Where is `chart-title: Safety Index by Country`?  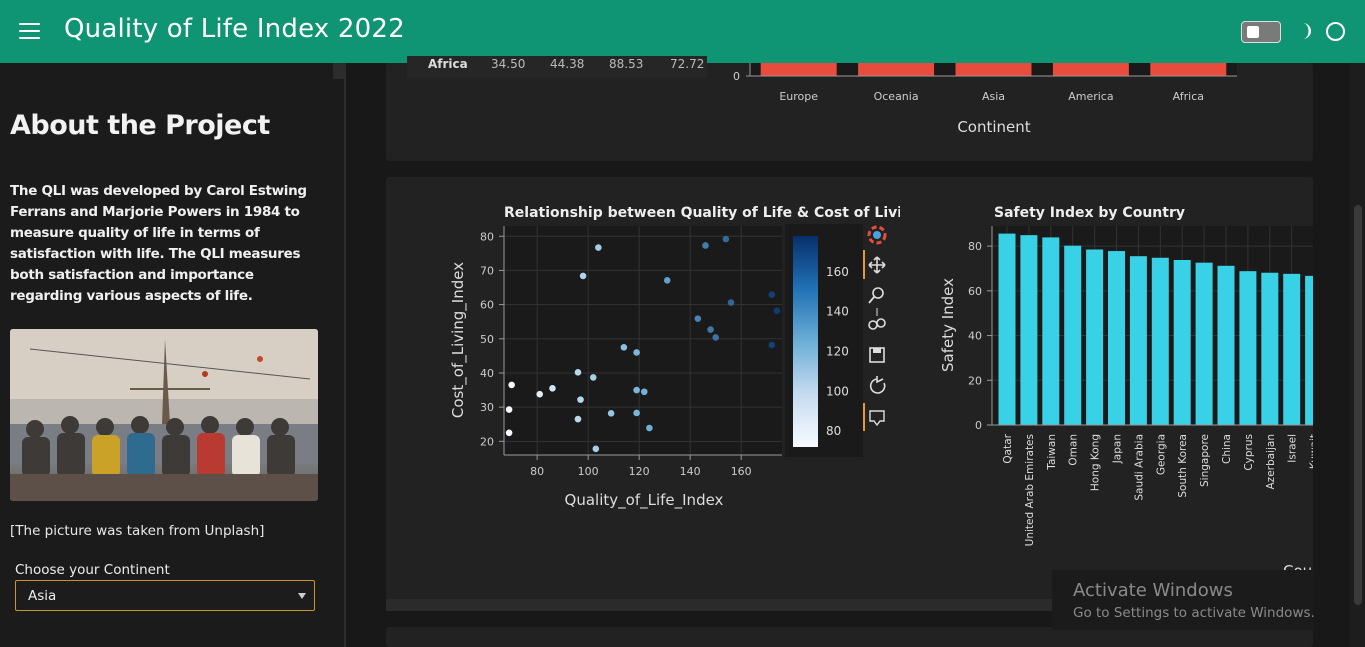
chart-title: Safety Index by Country is located at coordinates (1089, 213).